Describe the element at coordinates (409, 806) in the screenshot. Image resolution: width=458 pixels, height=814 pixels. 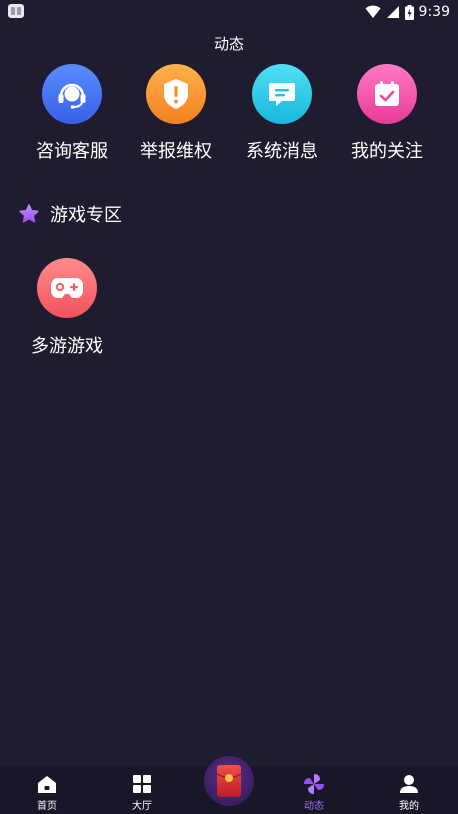
I see `nav-profile-label: 我的` at that location.